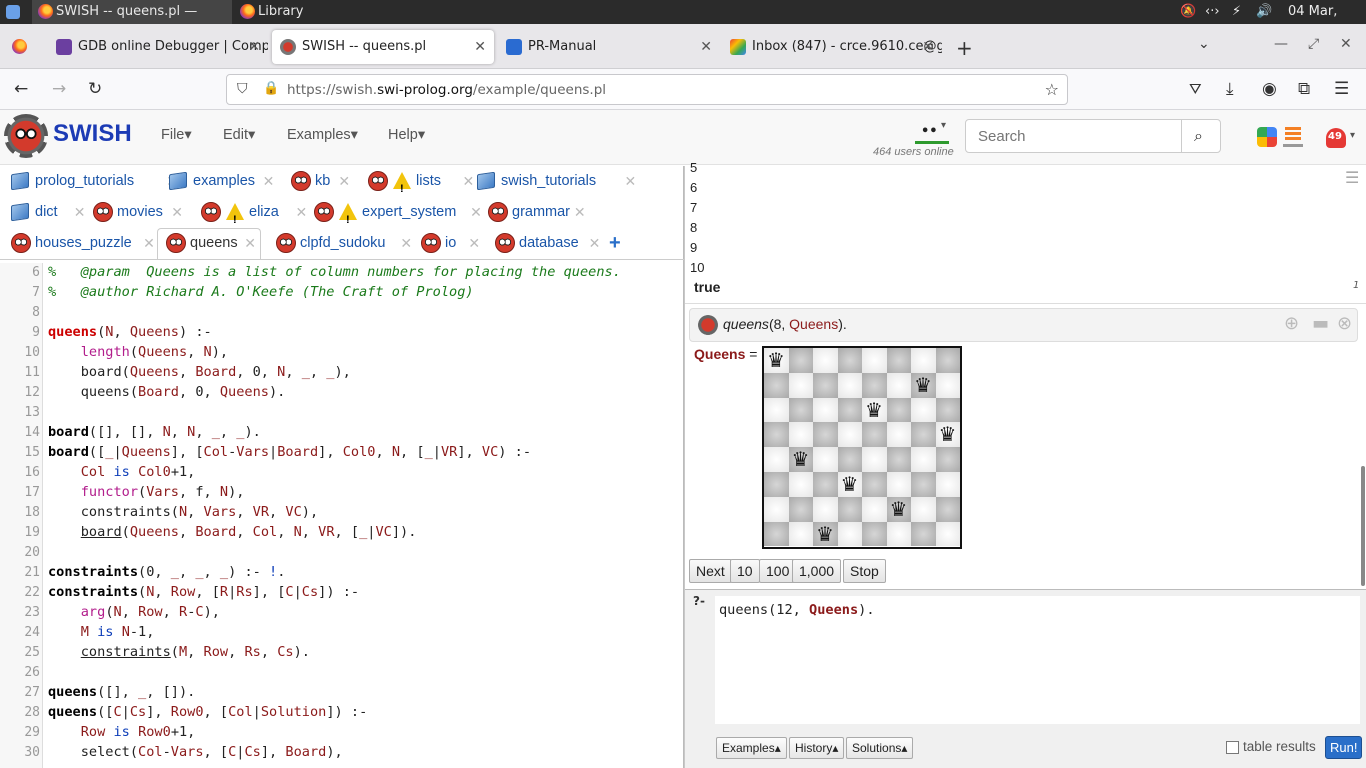 Image resolution: width=1366 pixels, height=768 pixels. Describe the element at coordinates (832, 47) in the screenshot. I see `tab-gmail: Inbox (847) - crce.9610.ce@gmail.com ✕` at that location.